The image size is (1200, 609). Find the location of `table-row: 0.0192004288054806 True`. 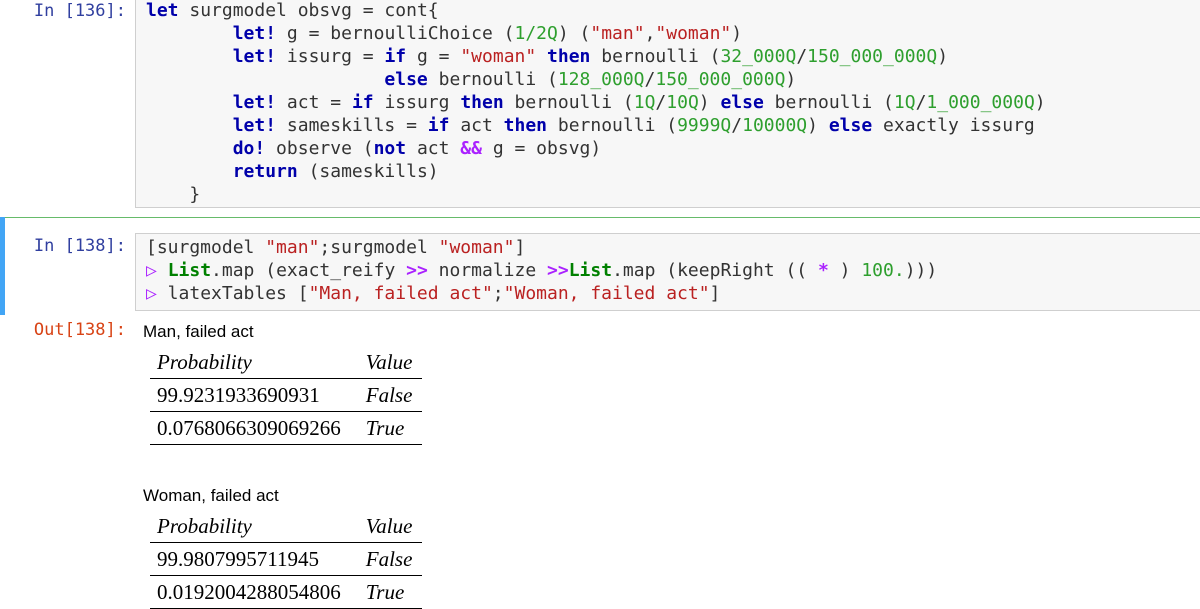

table-row: 0.0192004288054806 True is located at coordinates (286, 592).